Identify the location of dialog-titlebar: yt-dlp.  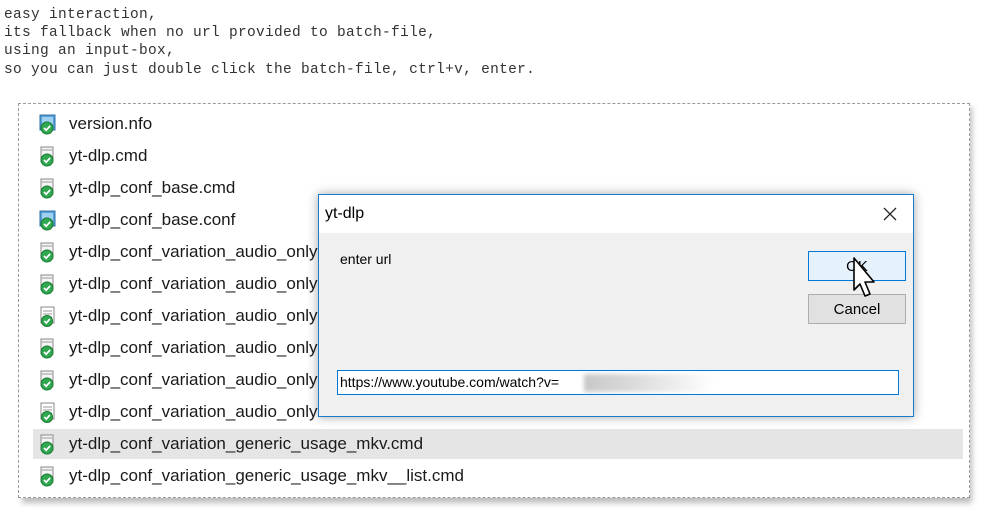
(616, 214).